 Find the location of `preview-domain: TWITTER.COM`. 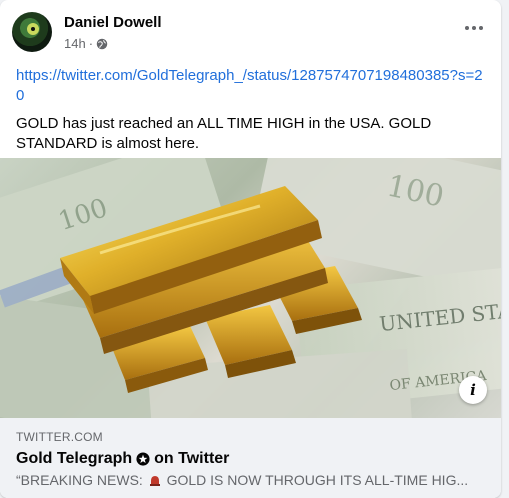

preview-domain: TWITTER.COM is located at coordinates (59, 437).